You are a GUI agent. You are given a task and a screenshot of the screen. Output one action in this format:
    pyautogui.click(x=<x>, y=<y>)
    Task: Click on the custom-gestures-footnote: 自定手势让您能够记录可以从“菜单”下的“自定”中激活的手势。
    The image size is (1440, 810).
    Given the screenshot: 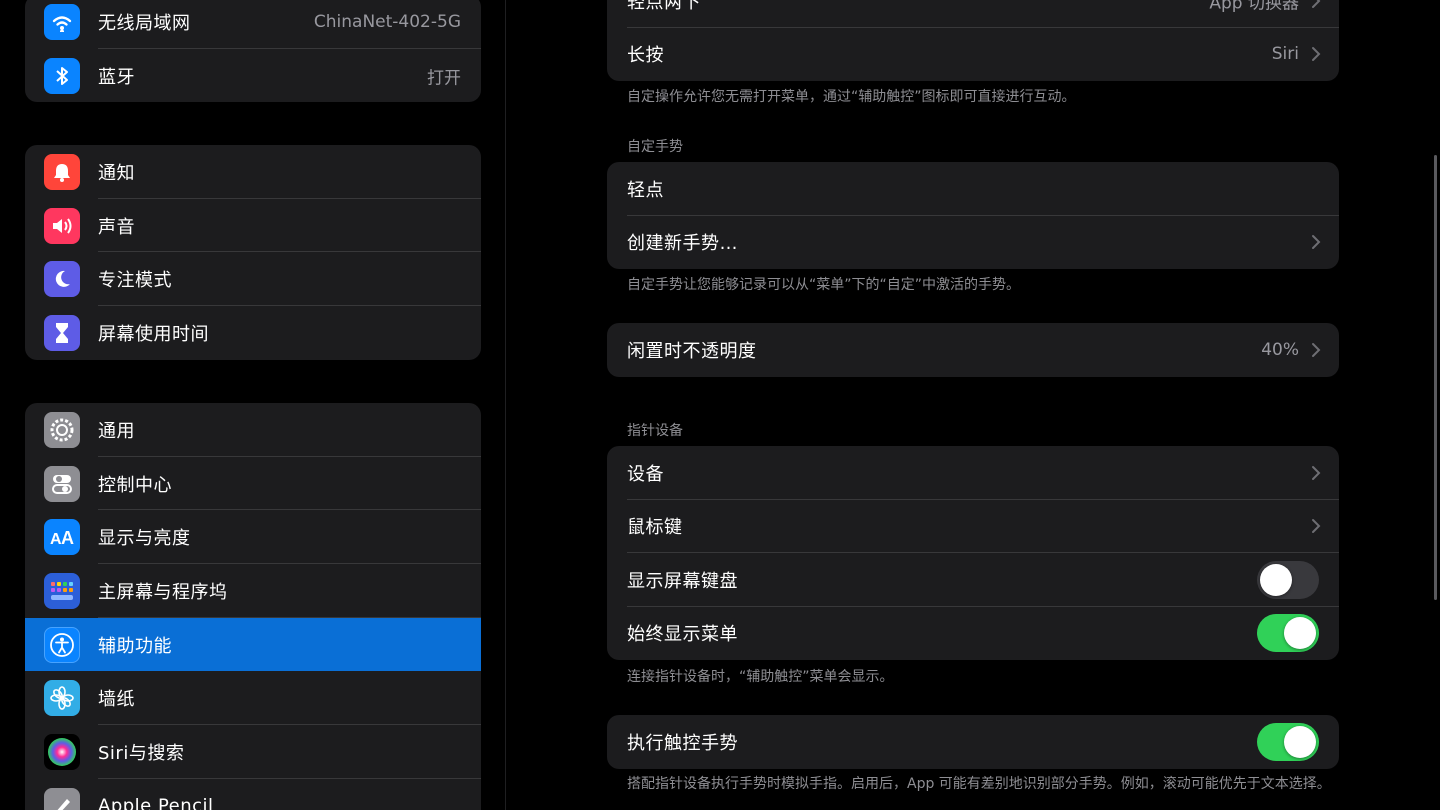 What is the action you would take?
    pyautogui.click(x=824, y=285)
    